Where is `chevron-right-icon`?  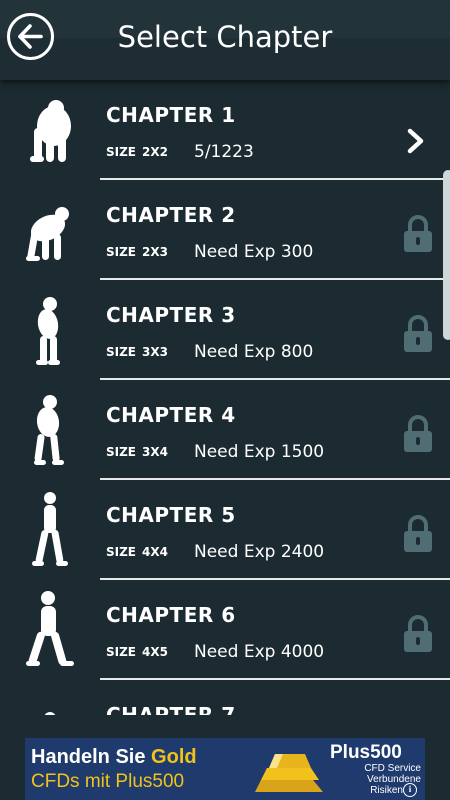
chevron-right-icon is located at coordinates (416, 141).